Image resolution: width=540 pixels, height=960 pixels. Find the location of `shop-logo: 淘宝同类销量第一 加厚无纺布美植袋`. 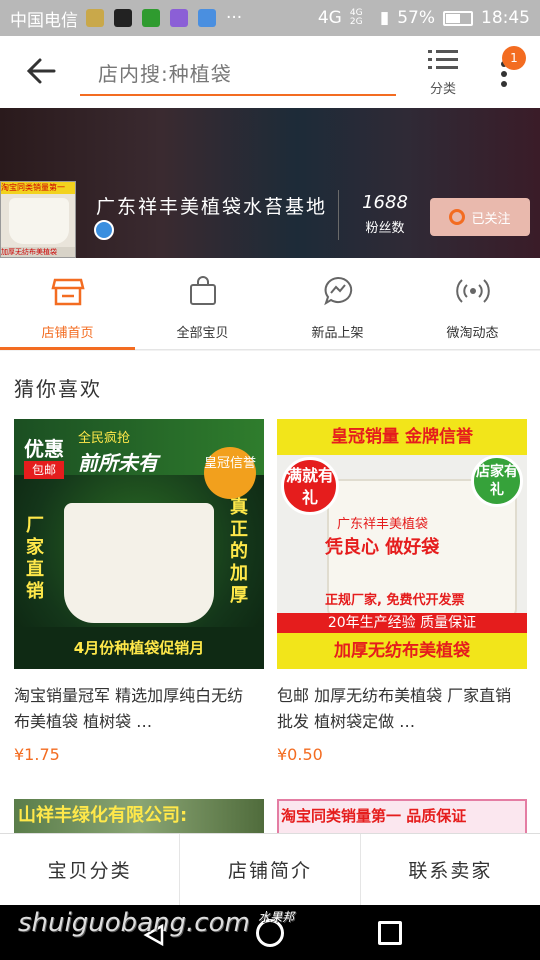

shop-logo: 淘宝同类销量第一 加厚无纺布美植袋 is located at coordinates (38, 219).